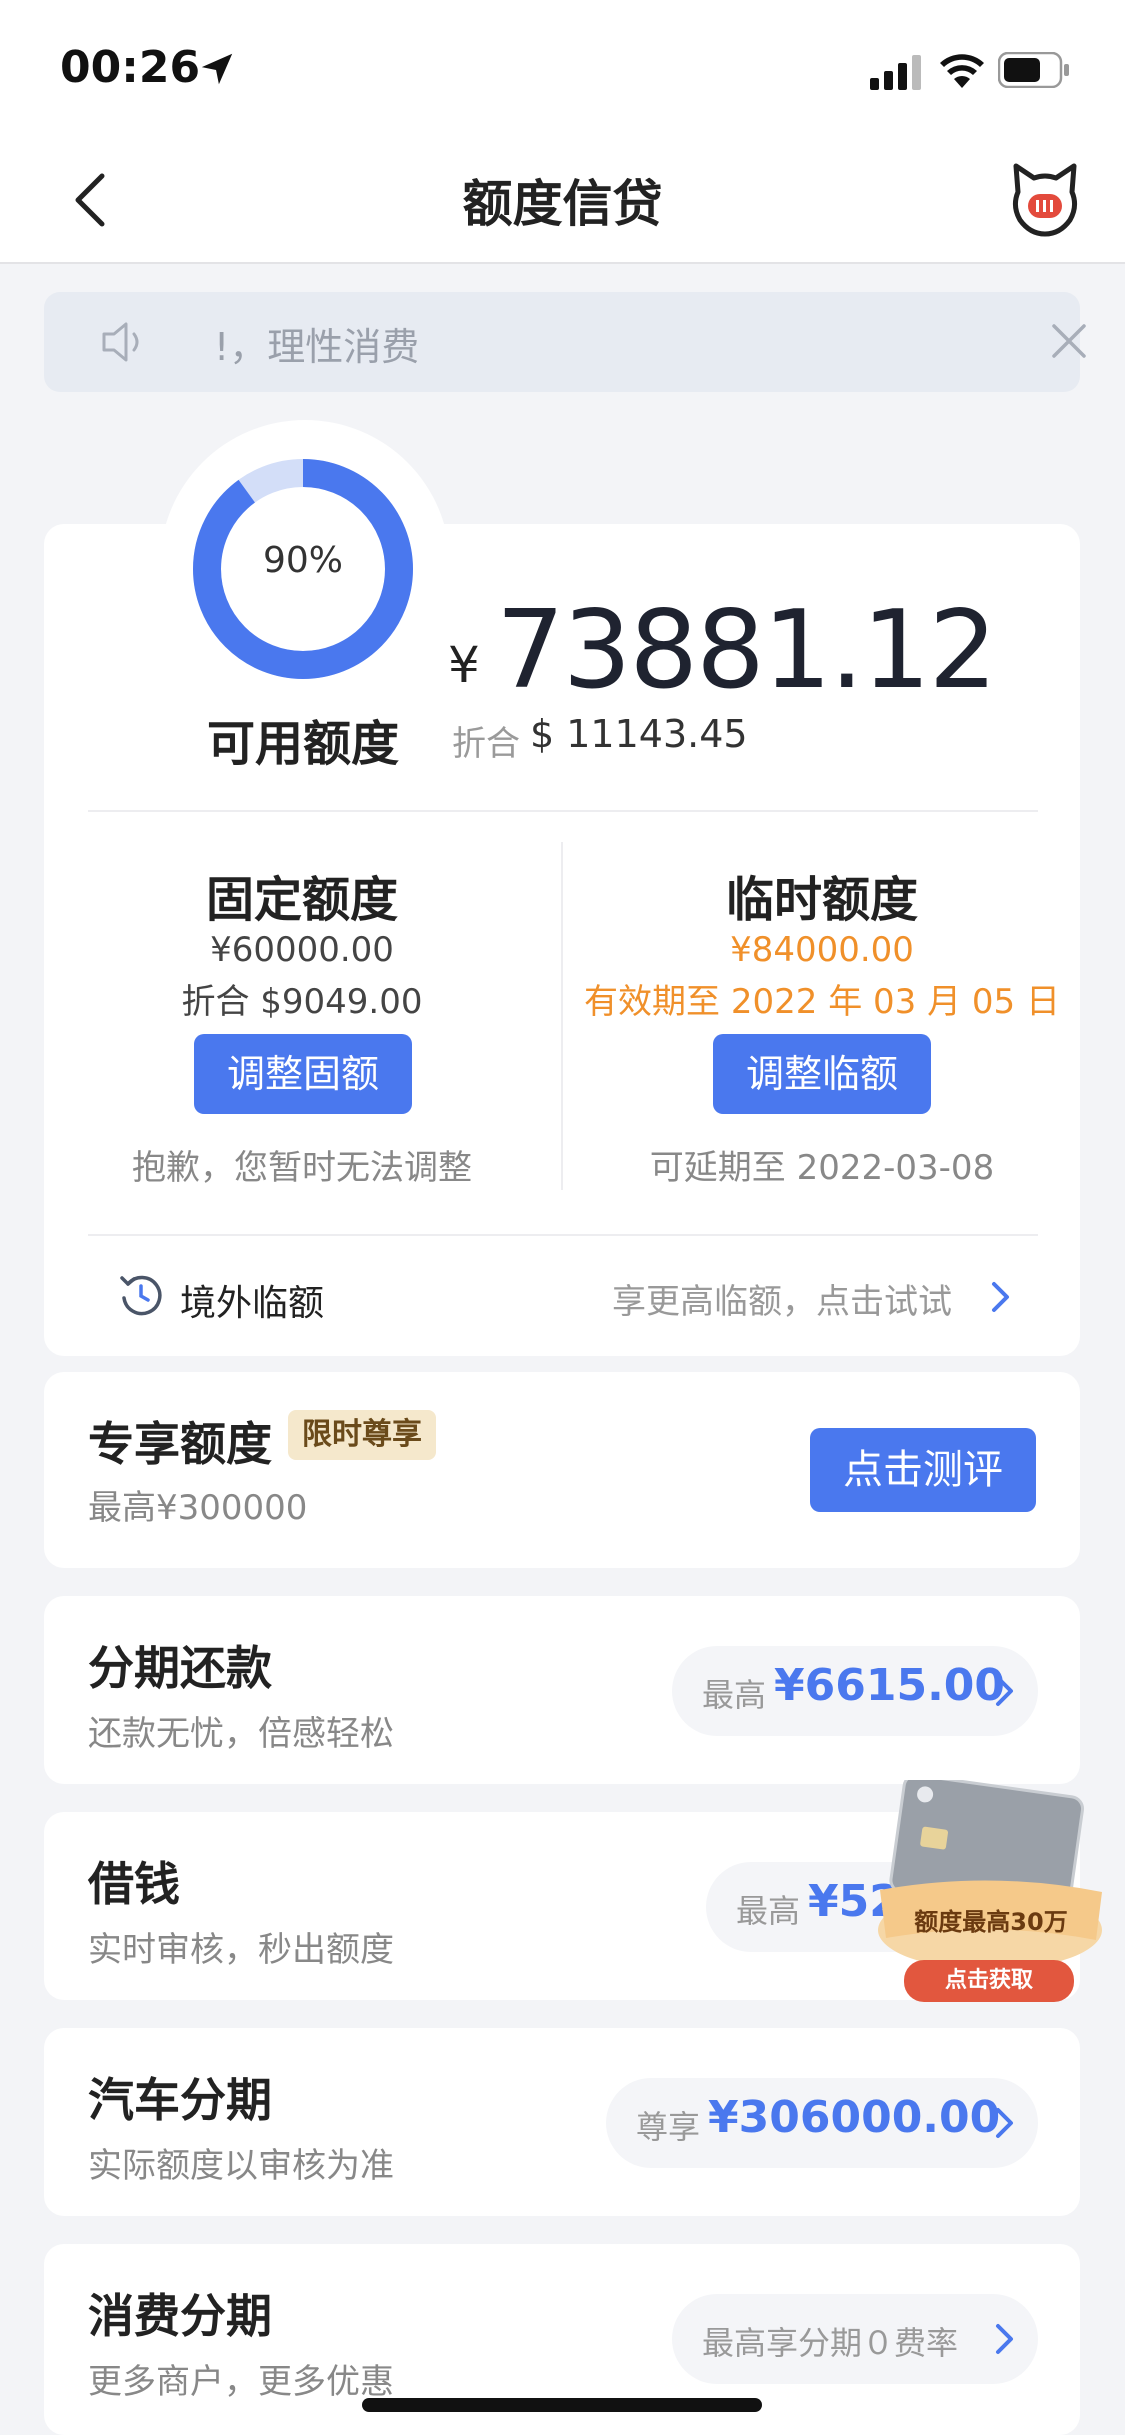 The height and width of the screenshot is (2435, 1125). I want to click on page-title: 额度信贷, so click(562, 204).